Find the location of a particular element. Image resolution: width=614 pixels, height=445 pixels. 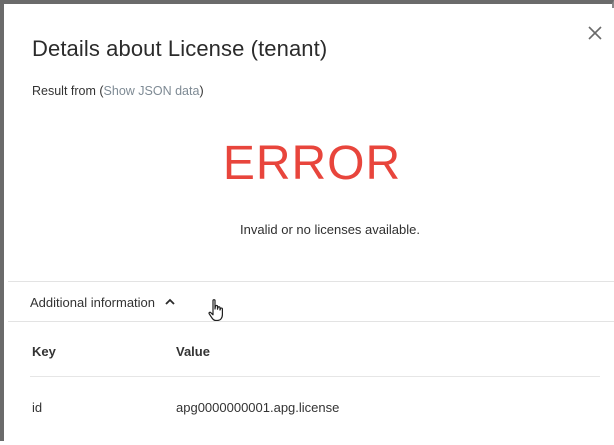

table-header-divider is located at coordinates (315, 376).